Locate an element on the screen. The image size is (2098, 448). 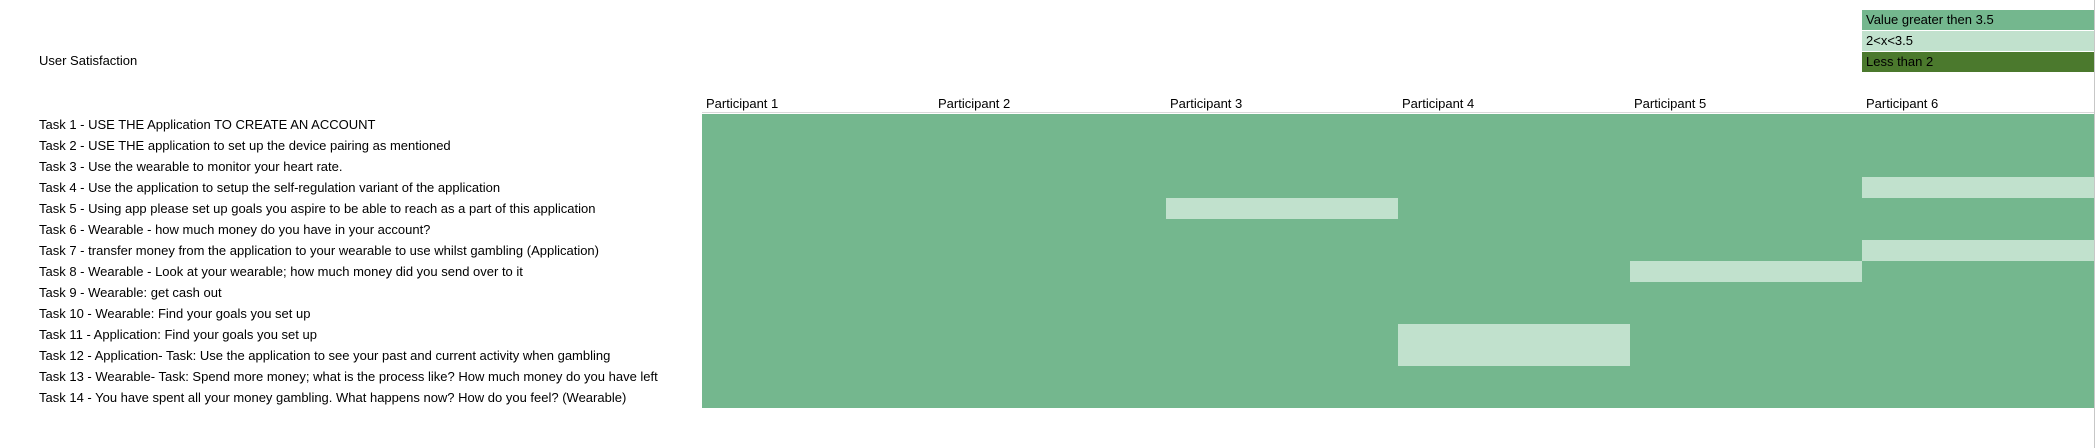
column-header: Participant 5 is located at coordinates (1670, 103).